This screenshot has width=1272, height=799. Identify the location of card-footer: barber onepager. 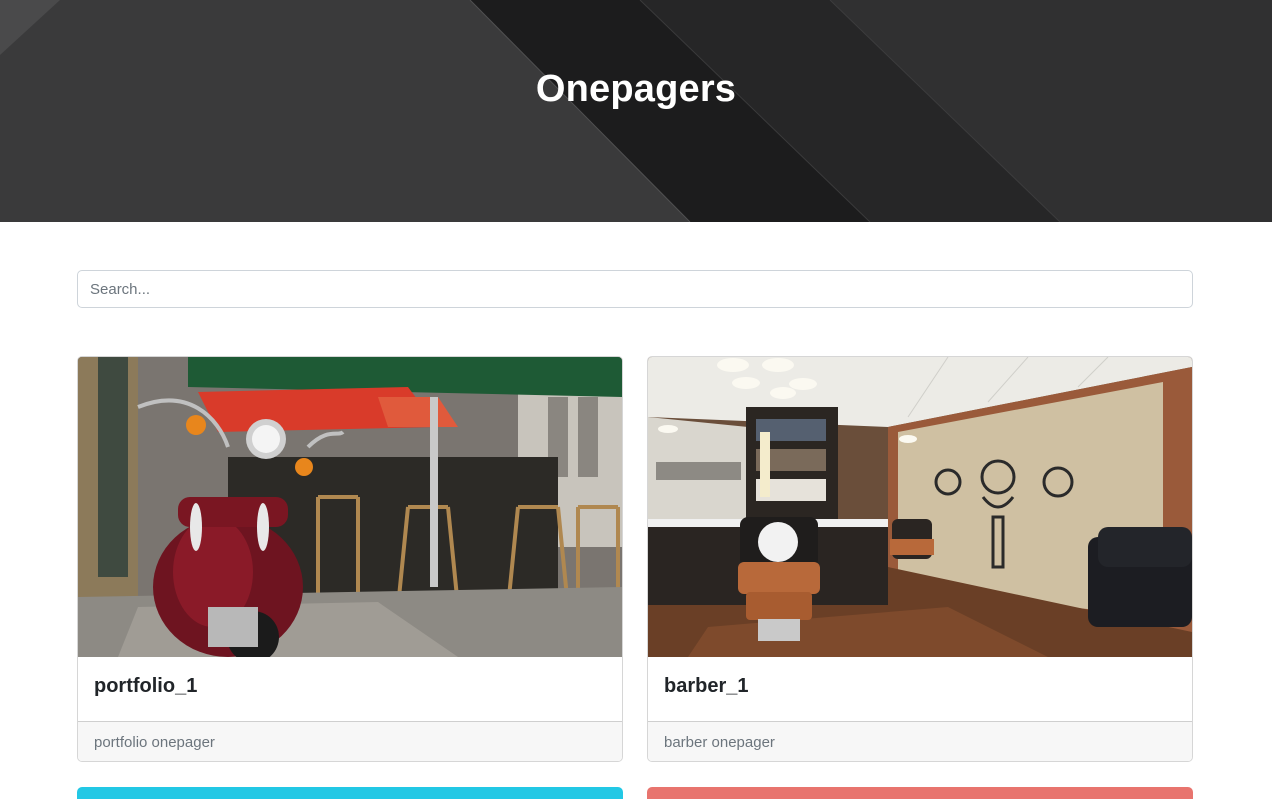
(920, 741).